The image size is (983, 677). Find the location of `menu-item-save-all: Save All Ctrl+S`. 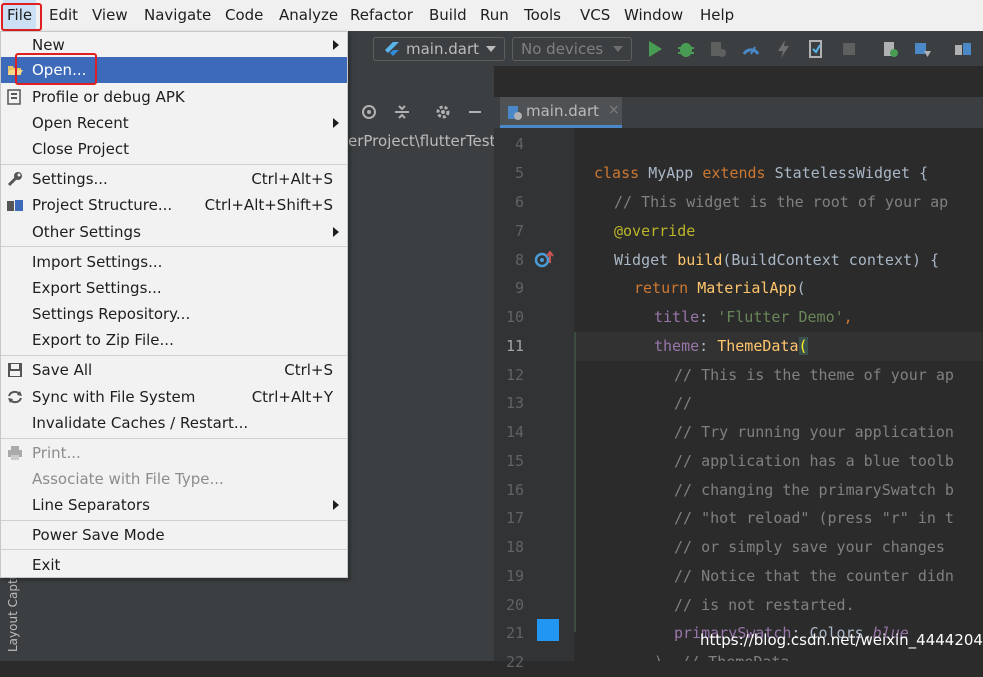

menu-item-save-all: Save All Ctrl+S is located at coordinates (174, 370).